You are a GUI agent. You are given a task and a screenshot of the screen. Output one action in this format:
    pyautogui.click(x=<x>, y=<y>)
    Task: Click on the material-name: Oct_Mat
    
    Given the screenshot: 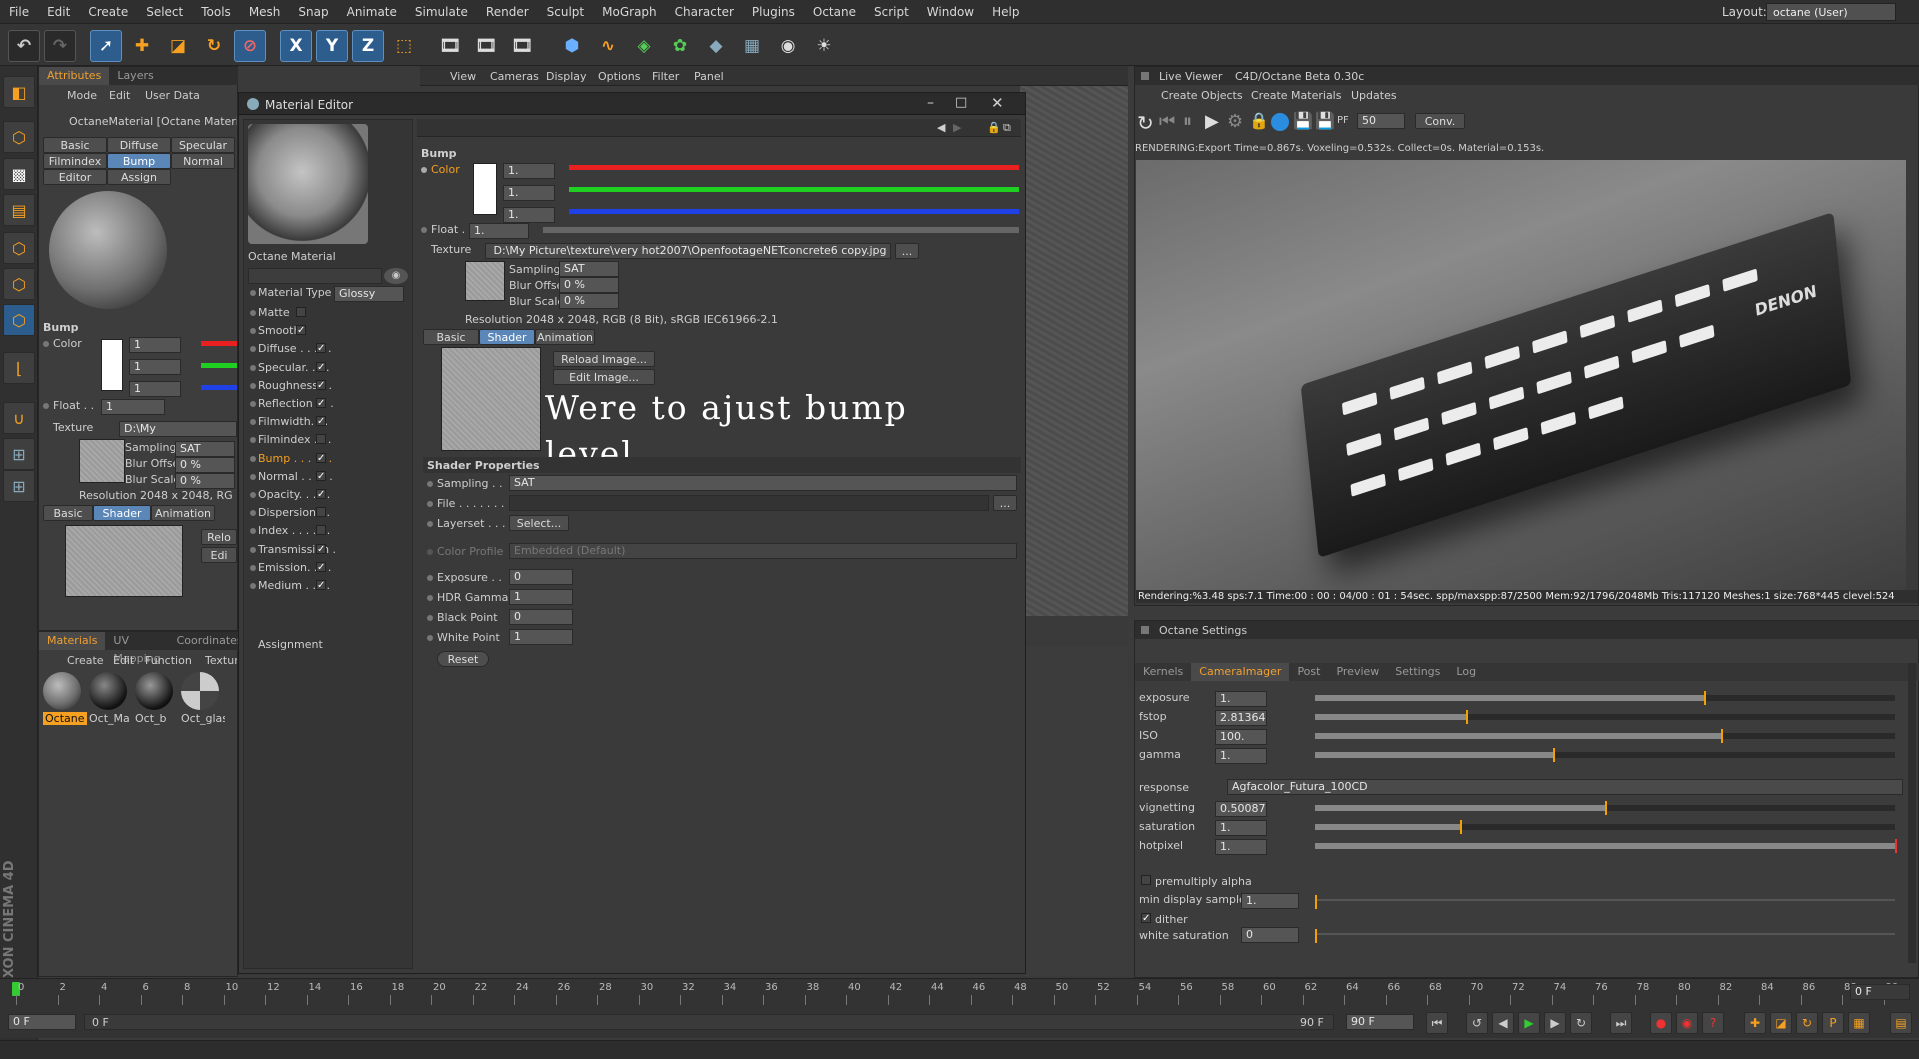 What is the action you would take?
    pyautogui.click(x=109, y=718)
    